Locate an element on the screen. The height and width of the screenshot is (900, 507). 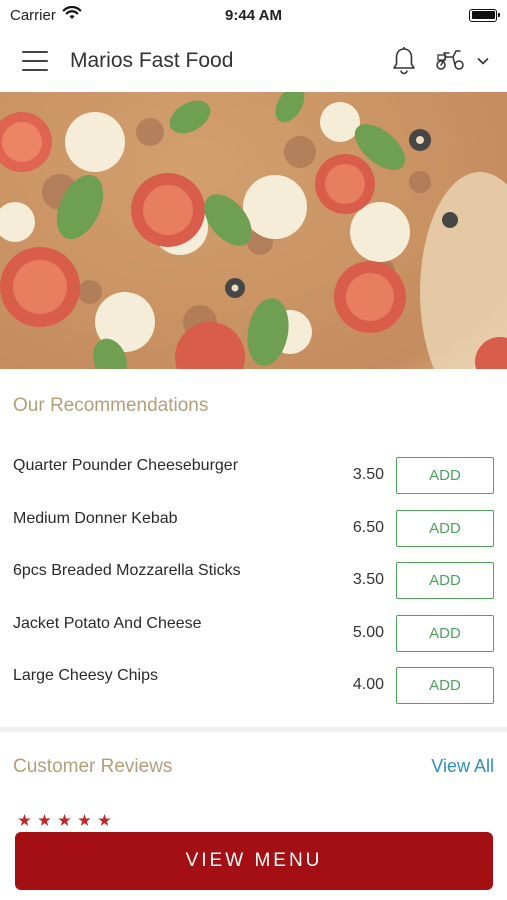
view-menu-button: VIEW MENU is located at coordinates (254, 861).